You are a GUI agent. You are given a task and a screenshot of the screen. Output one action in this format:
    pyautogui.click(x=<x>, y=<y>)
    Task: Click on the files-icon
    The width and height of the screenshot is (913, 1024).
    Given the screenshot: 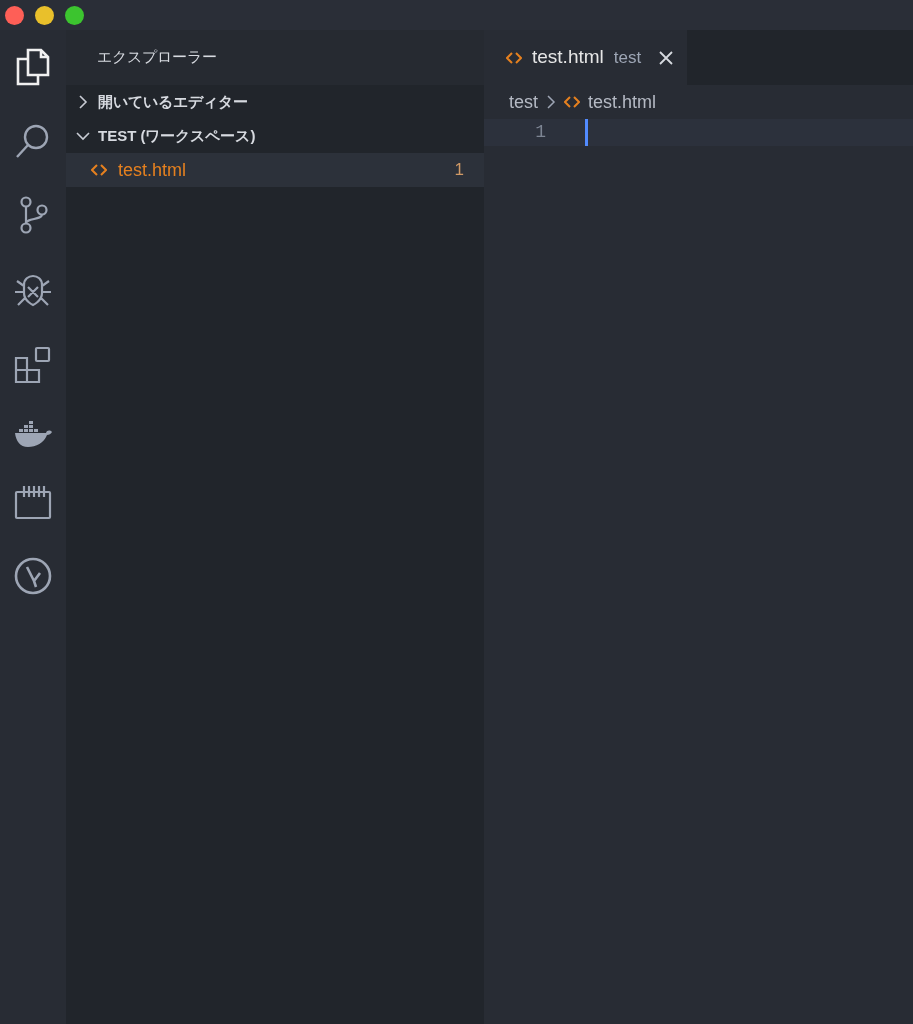 What is the action you would take?
    pyautogui.click(x=33, y=67)
    